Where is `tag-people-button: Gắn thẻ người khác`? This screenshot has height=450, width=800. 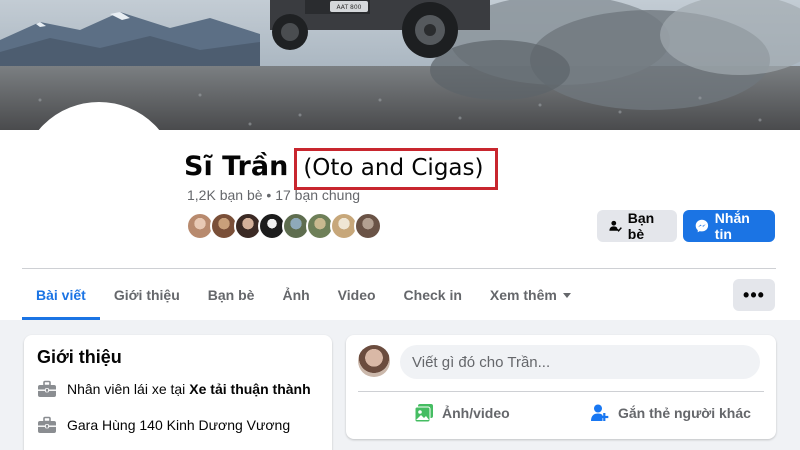 tag-people-button: Gắn thẻ người khác is located at coordinates (670, 413).